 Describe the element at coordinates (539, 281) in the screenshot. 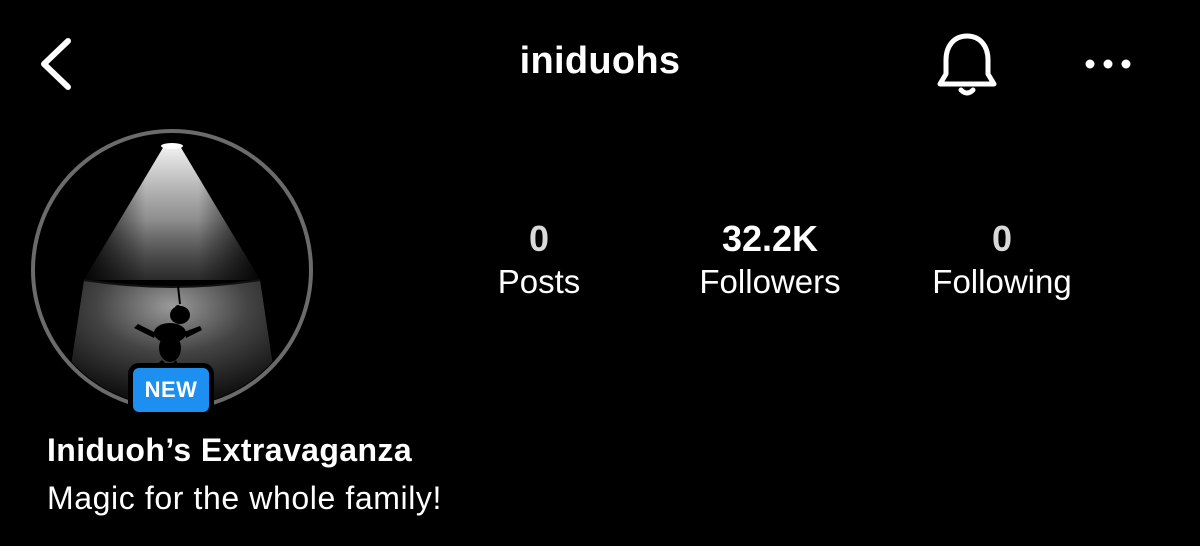

I see `posts-label: Posts` at that location.